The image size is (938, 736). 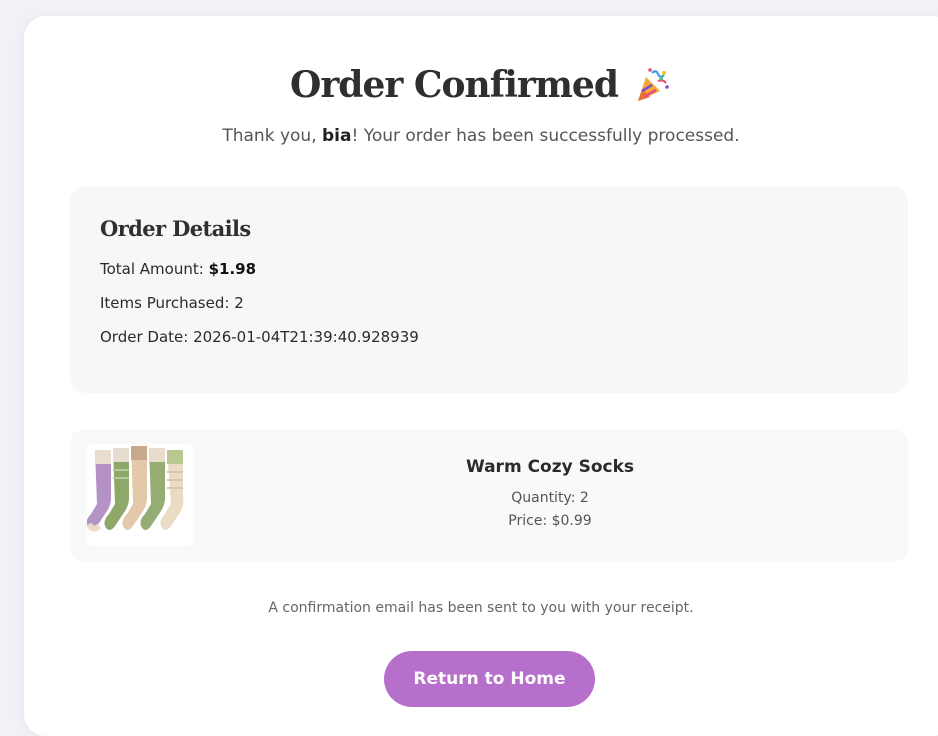 What do you see at coordinates (272, 136) in the screenshot?
I see `thank-you-prefix: Thank you,` at bounding box center [272, 136].